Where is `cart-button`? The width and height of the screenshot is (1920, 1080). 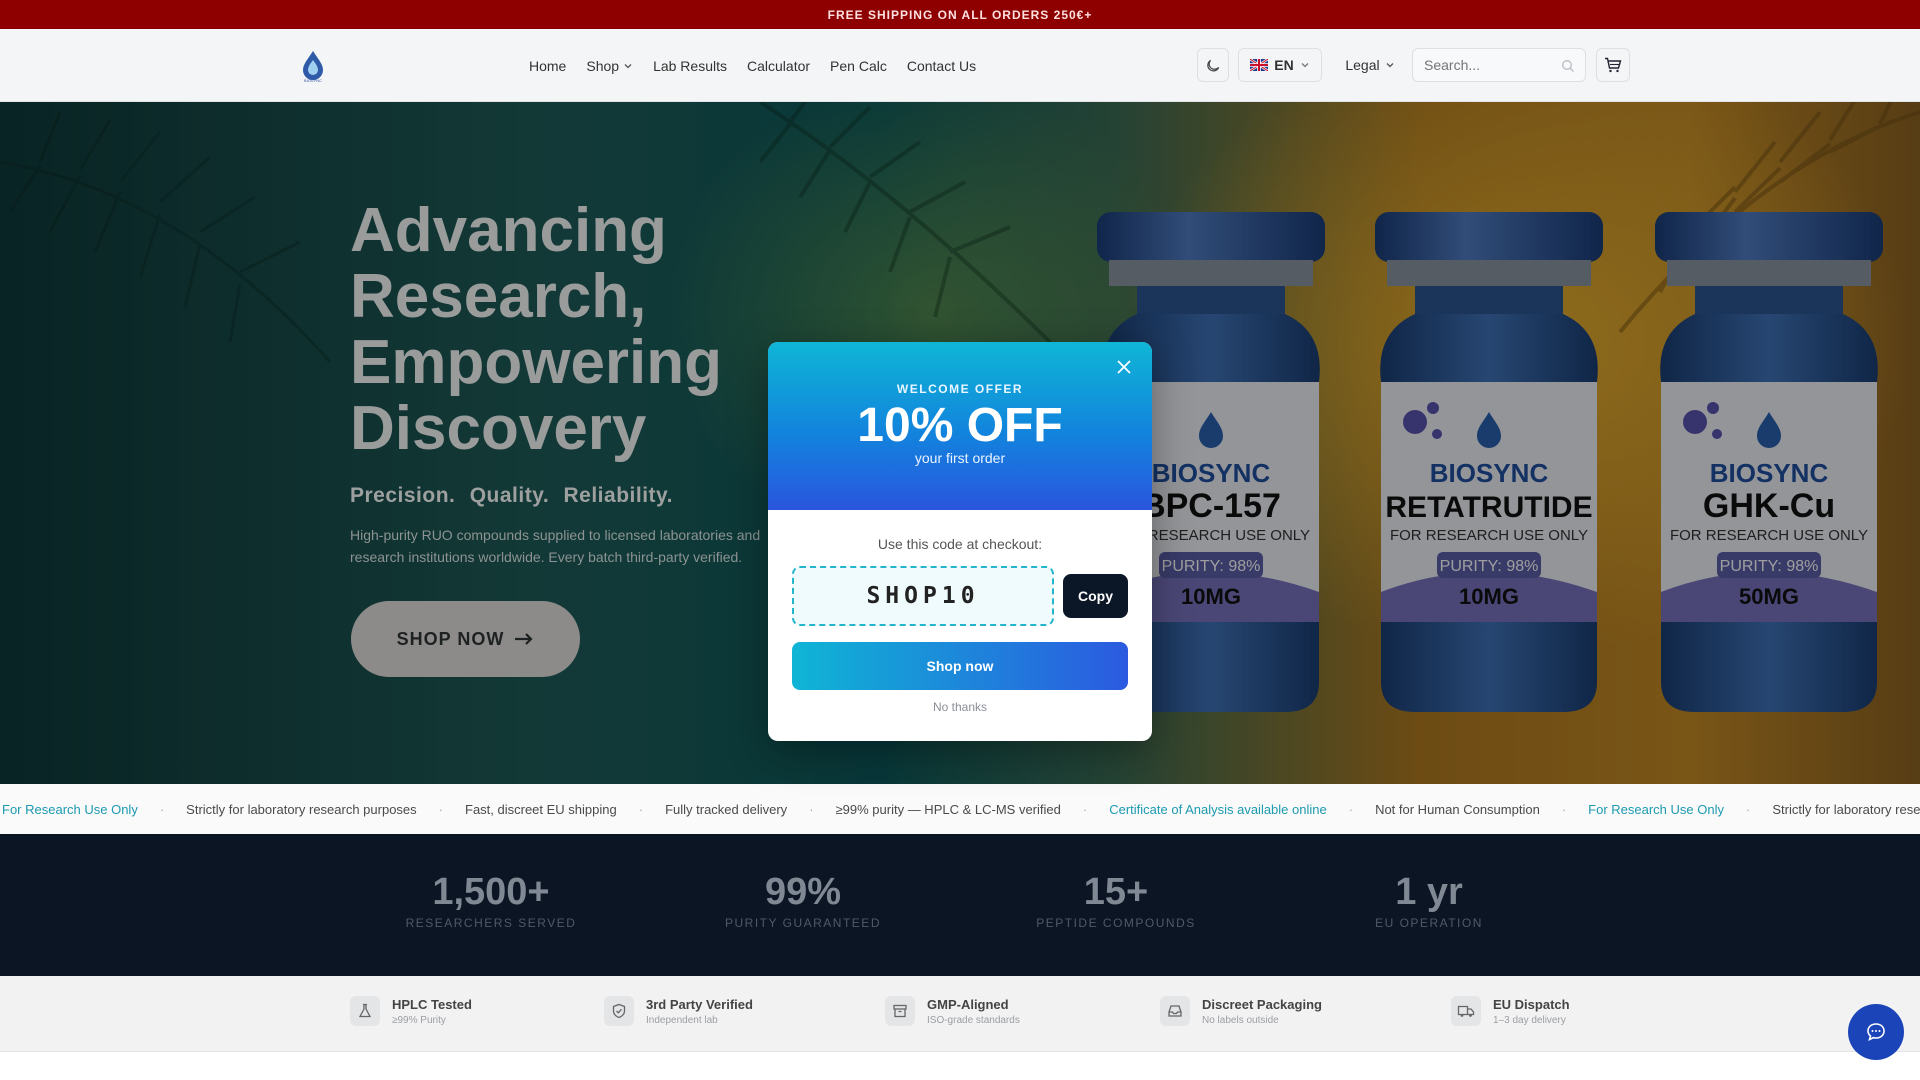
cart-button is located at coordinates (1613, 65).